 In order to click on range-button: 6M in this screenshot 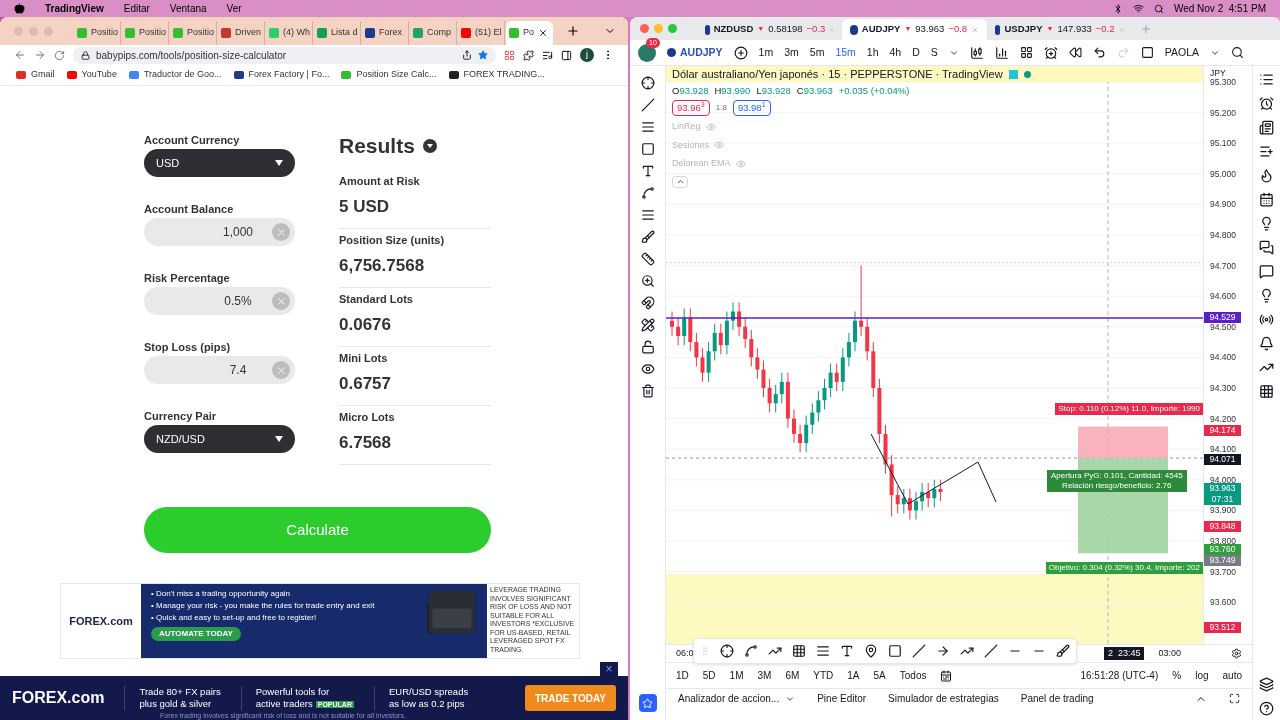, I will do `click(792, 675)`.